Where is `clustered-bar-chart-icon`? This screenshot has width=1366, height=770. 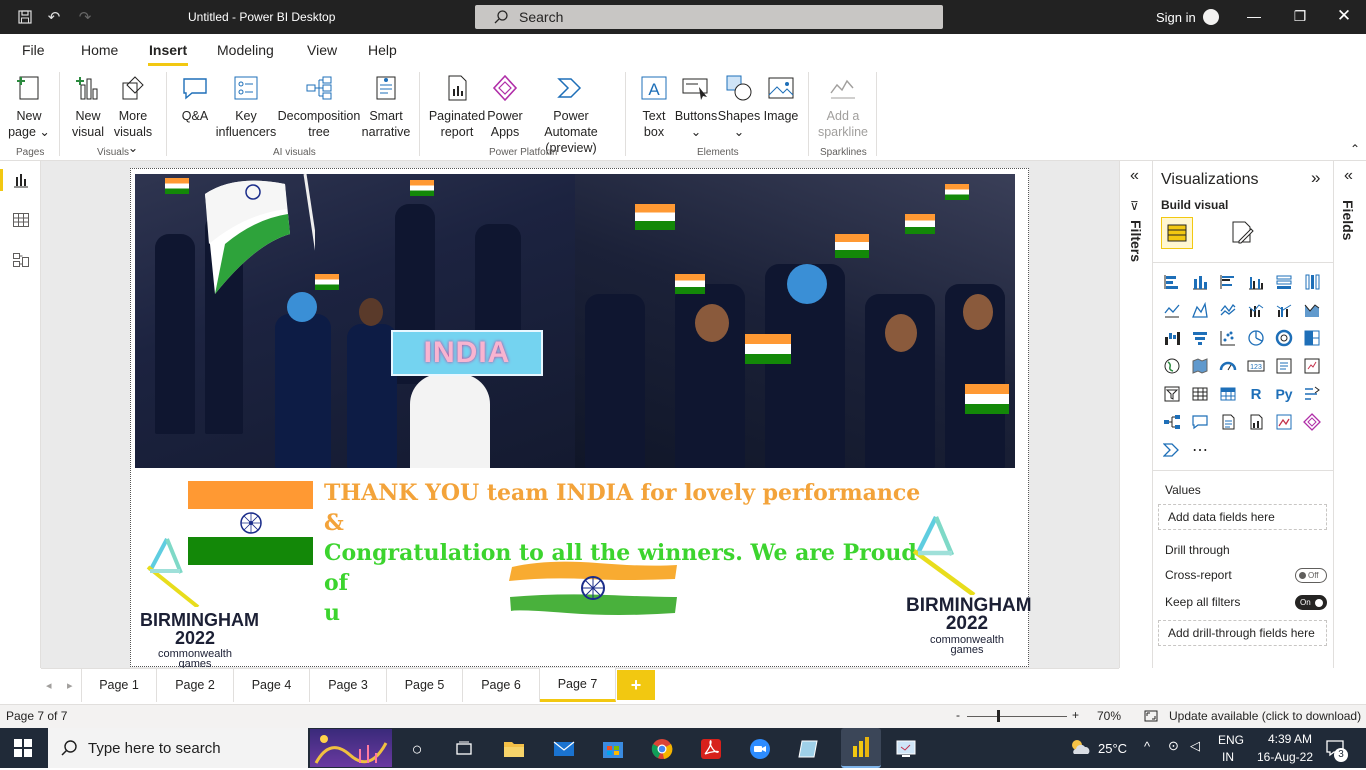
clustered-bar-chart-icon is located at coordinates (1228, 282).